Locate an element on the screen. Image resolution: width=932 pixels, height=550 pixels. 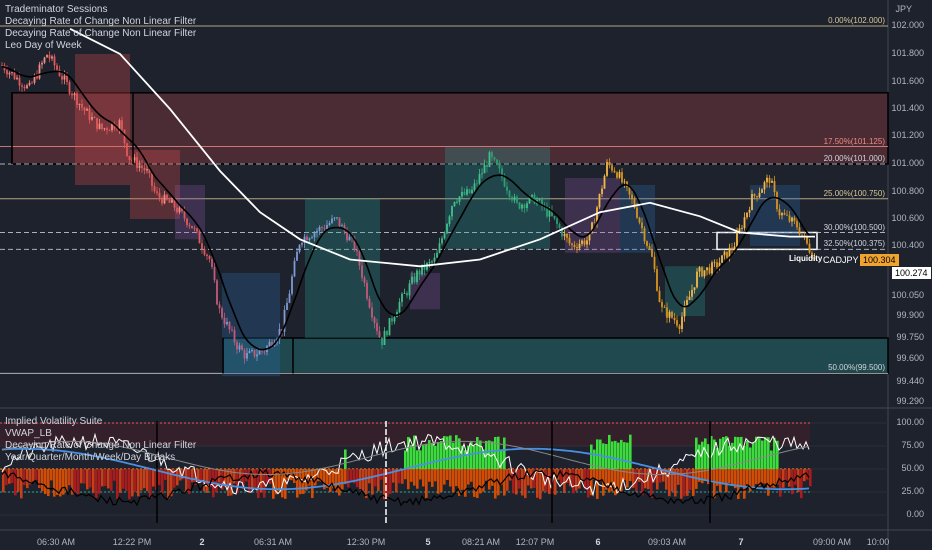
cadjpy-label: CADJPY is located at coordinates (841, 260).